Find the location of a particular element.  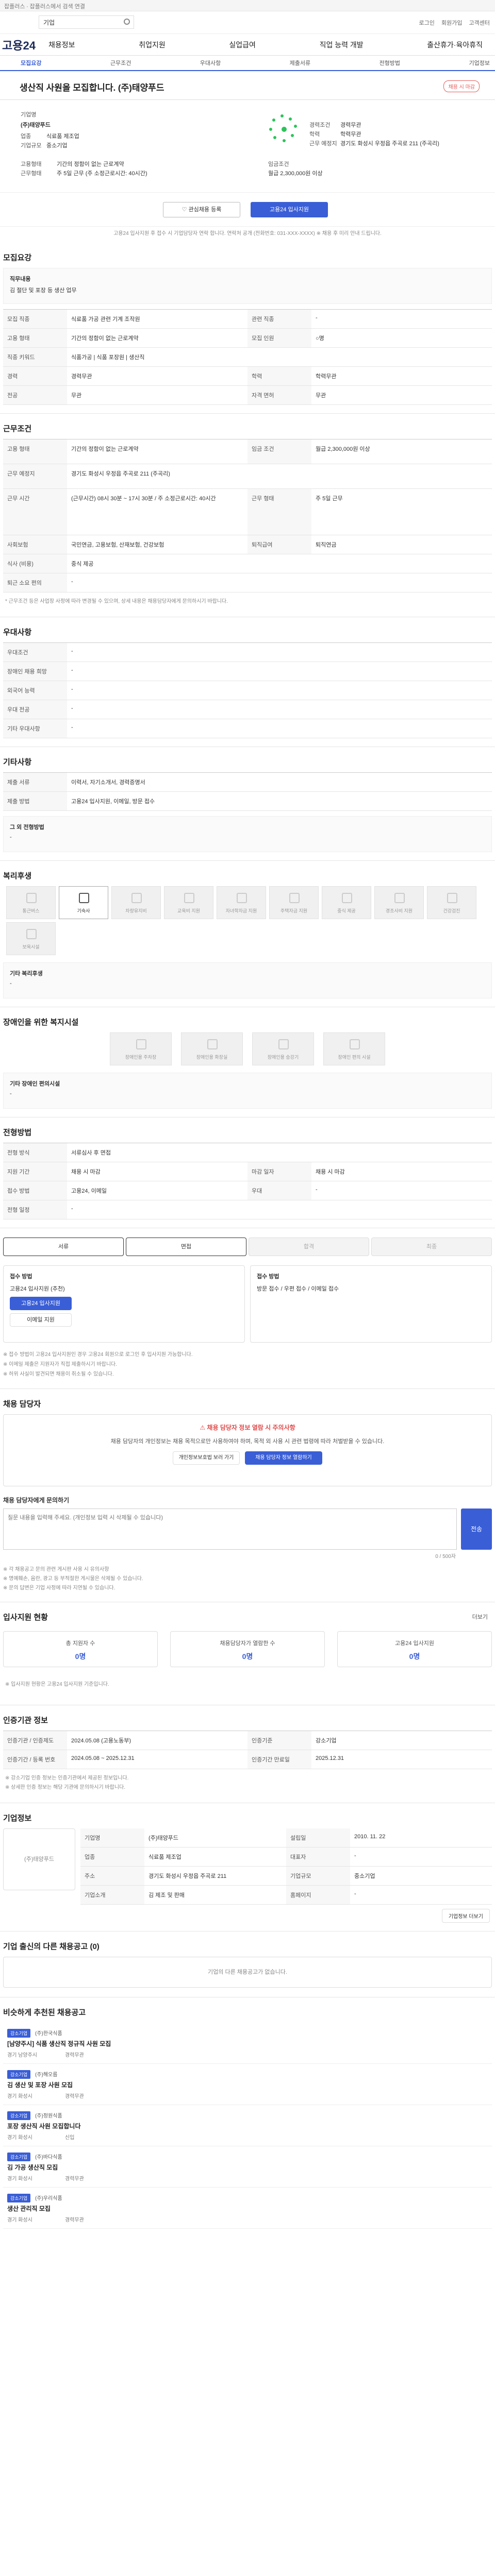

docs-extra-card: 그 외 전형방법 - is located at coordinates (247, 834).